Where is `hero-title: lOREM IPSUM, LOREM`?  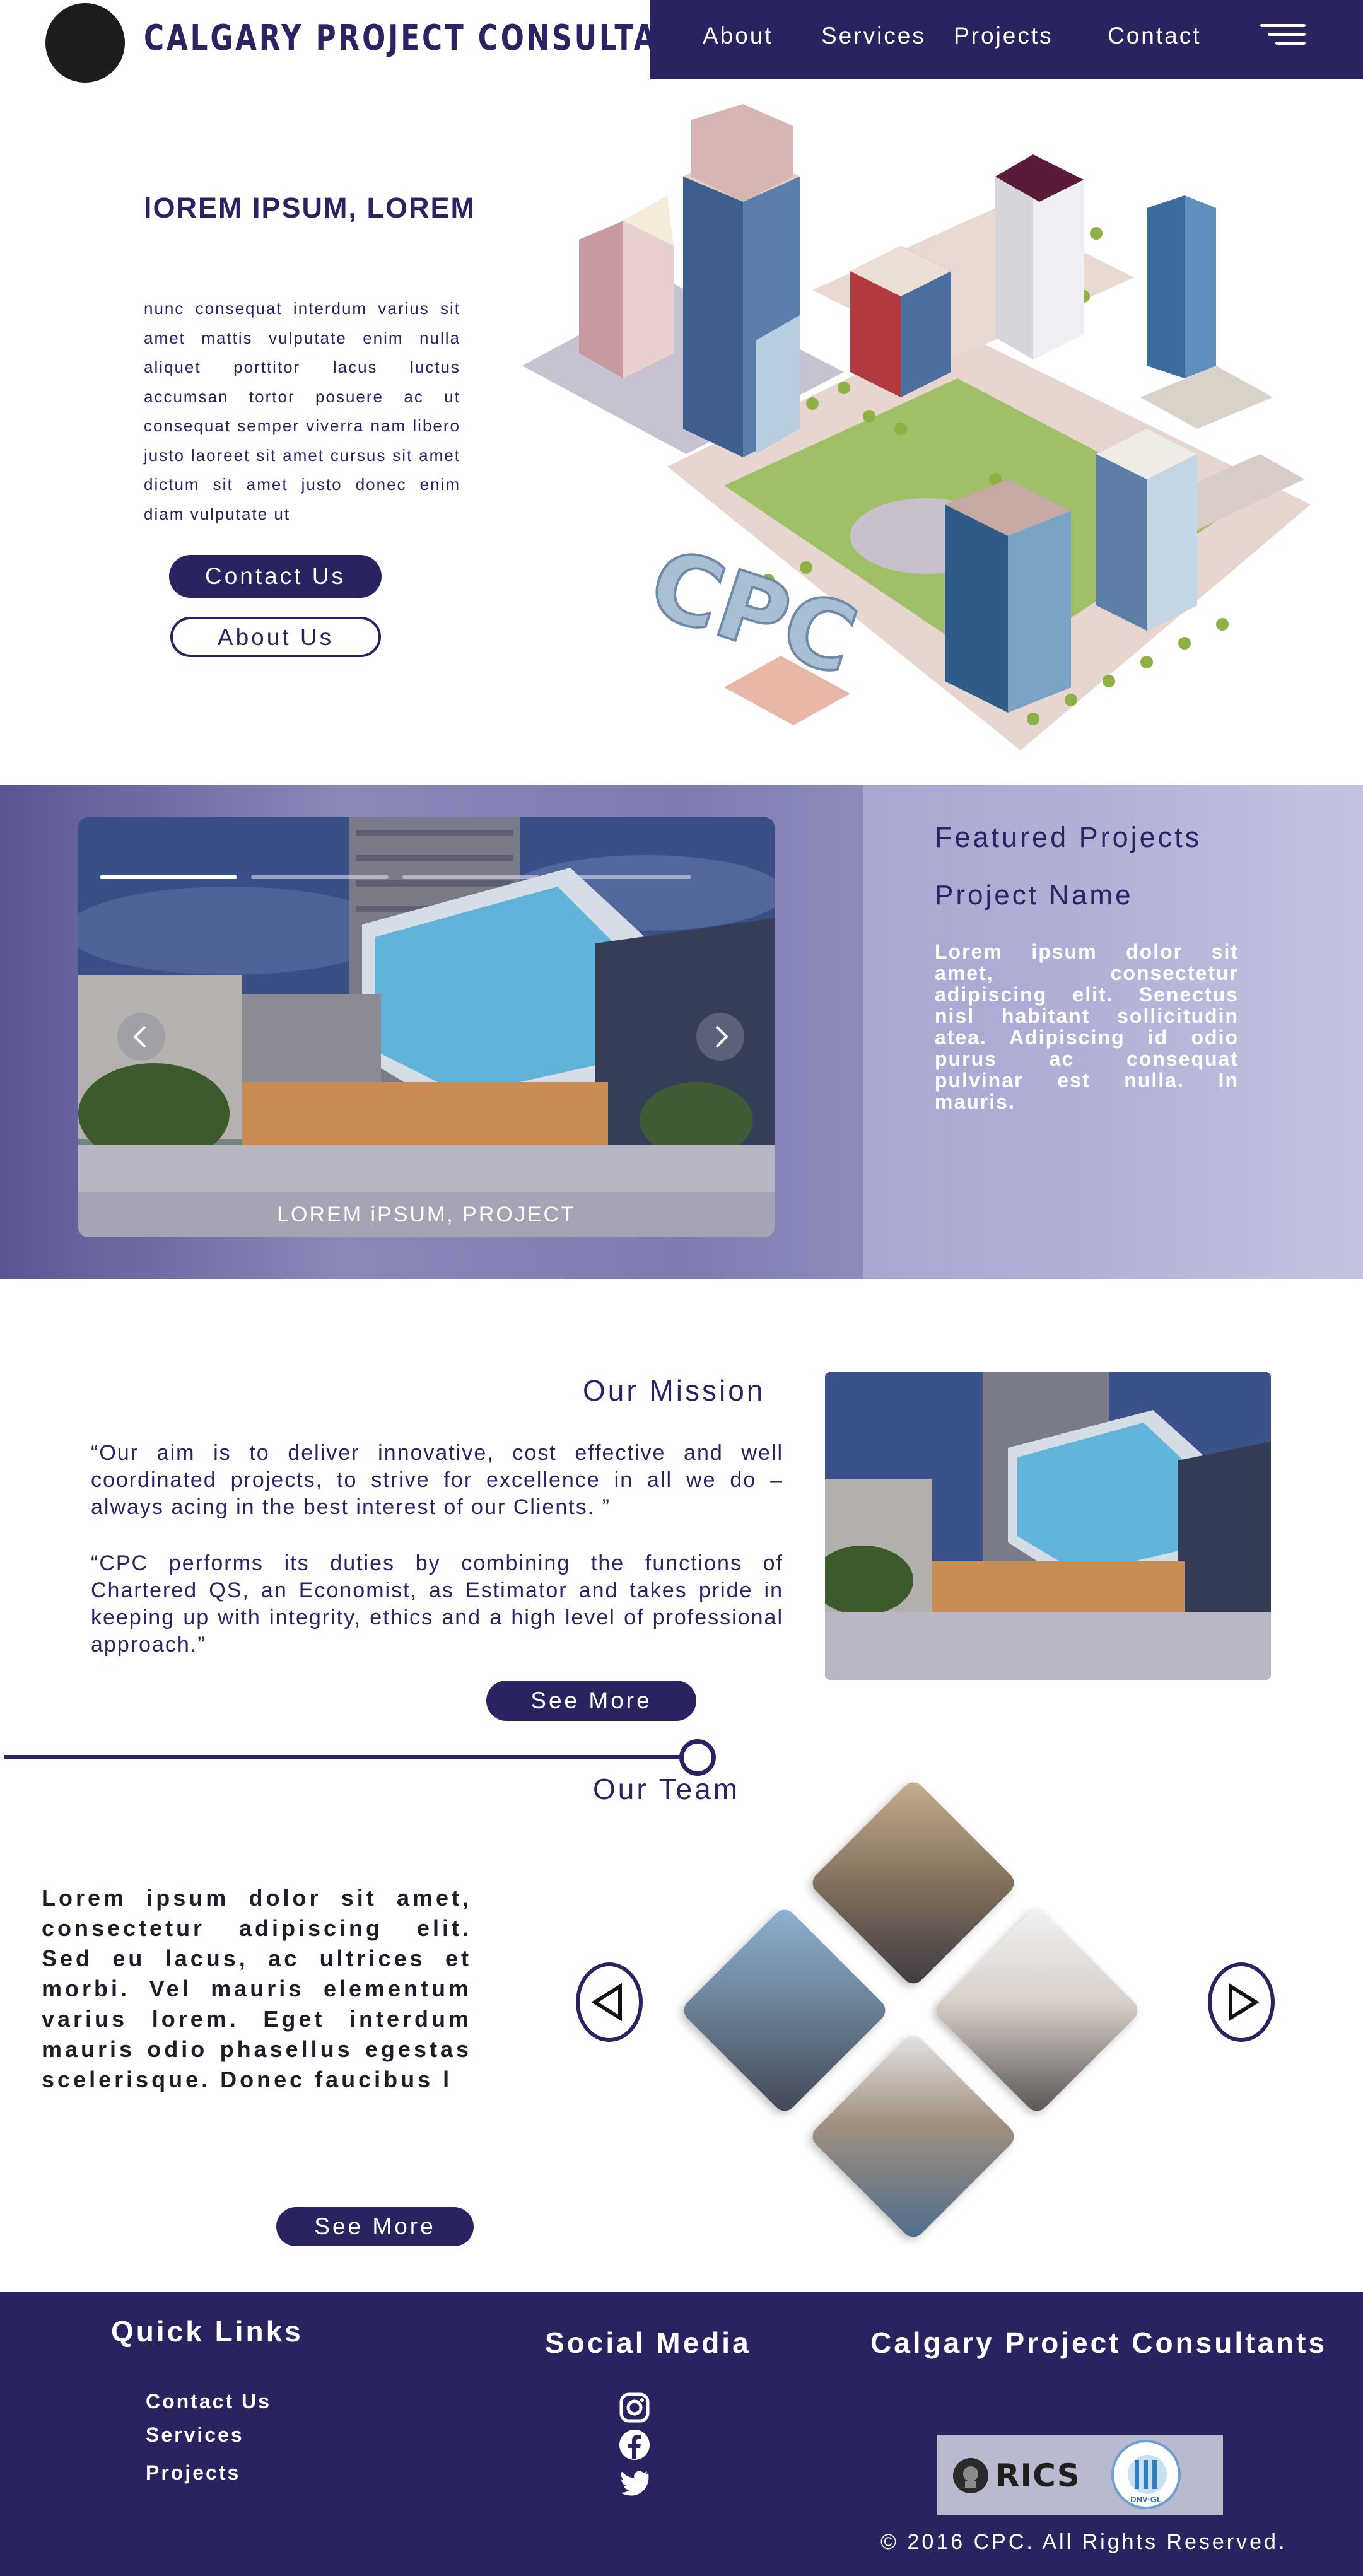 hero-title: lOREM IPSUM, LOREM is located at coordinates (310, 208).